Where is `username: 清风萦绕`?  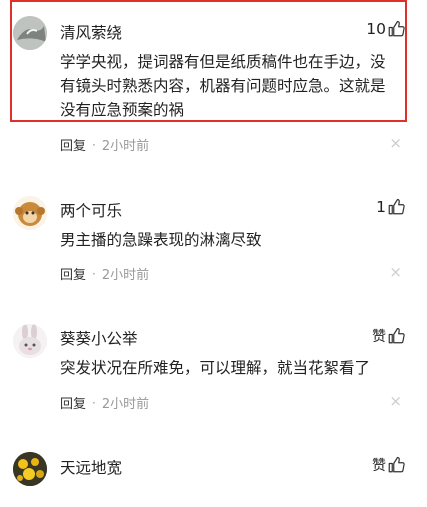 username: 清风萦绕 is located at coordinates (91, 32).